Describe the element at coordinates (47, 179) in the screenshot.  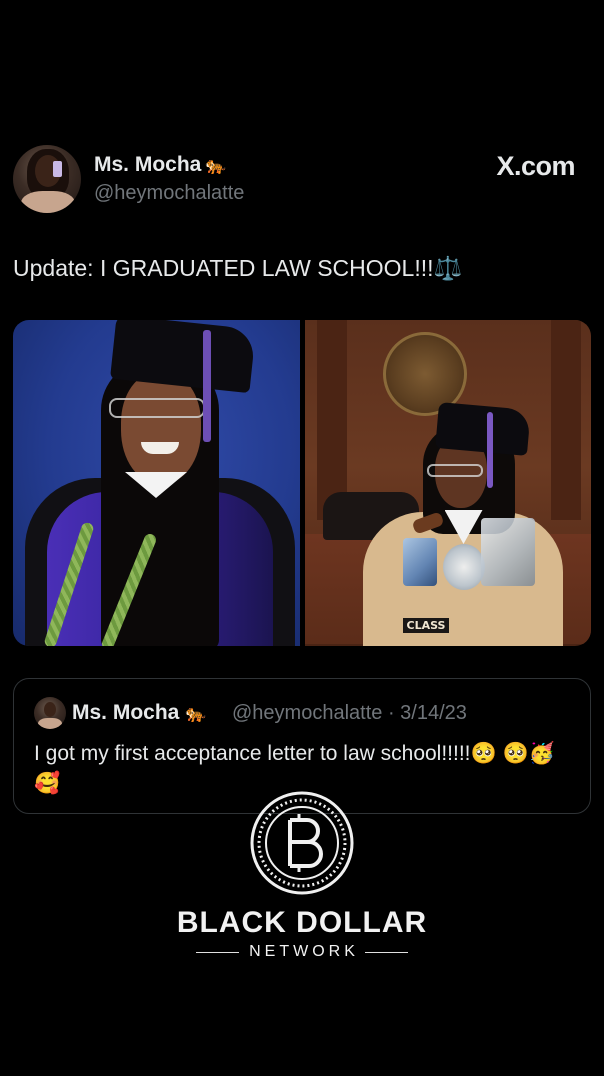
I see `author-avatar` at that location.